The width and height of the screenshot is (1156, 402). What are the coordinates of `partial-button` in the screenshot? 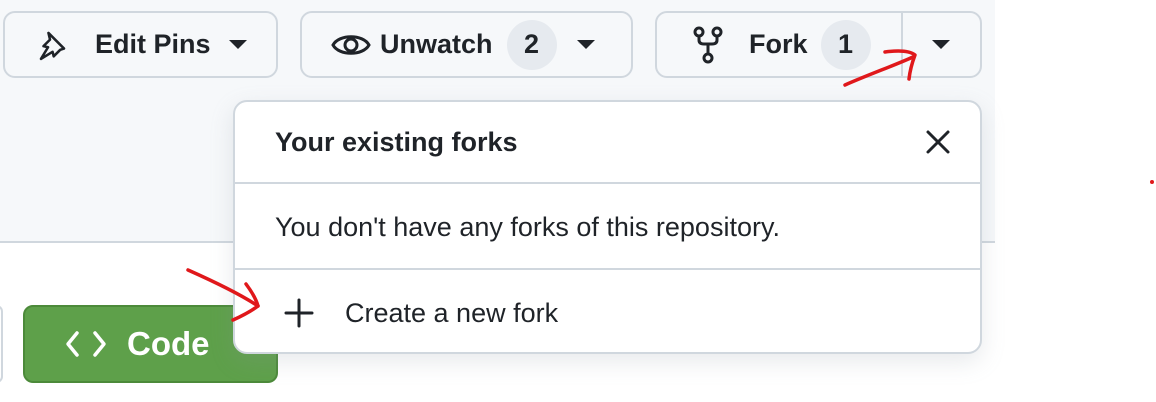 It's located at (1, 344).